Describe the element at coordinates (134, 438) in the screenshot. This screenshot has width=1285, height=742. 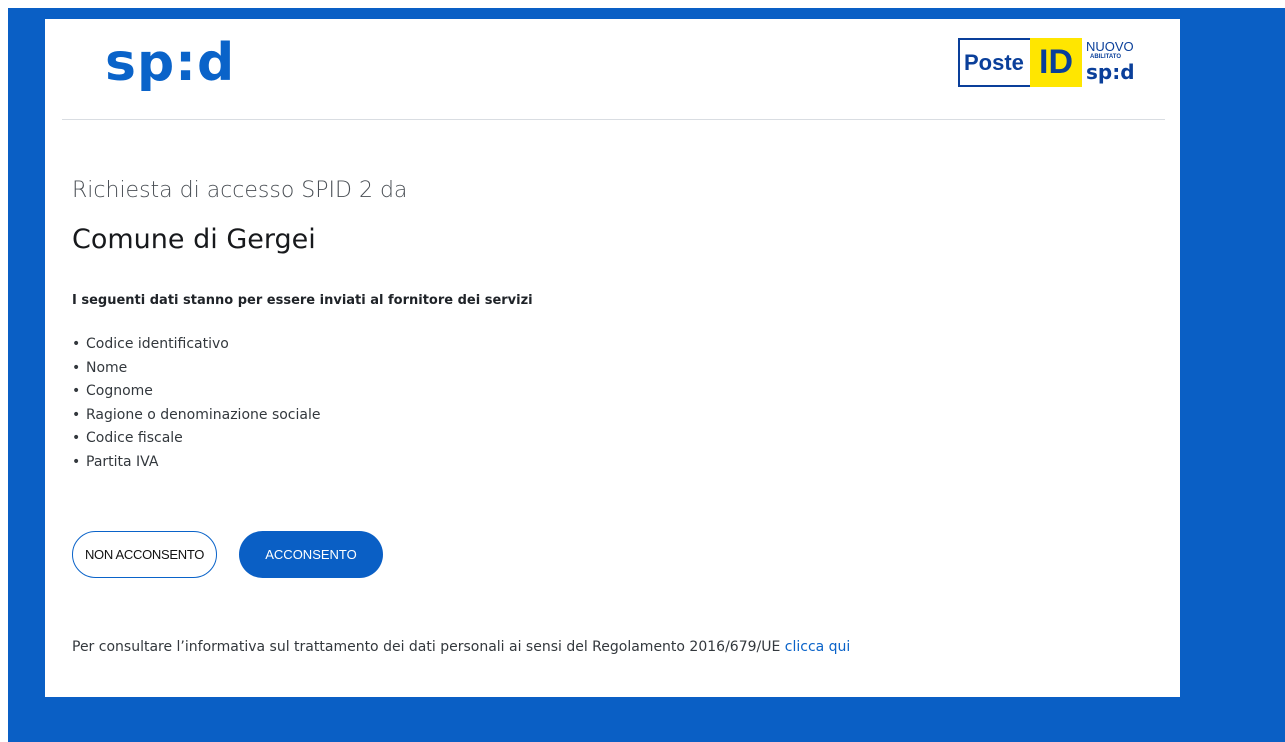
I see `attribute-label: Codice fiscale` at that location.